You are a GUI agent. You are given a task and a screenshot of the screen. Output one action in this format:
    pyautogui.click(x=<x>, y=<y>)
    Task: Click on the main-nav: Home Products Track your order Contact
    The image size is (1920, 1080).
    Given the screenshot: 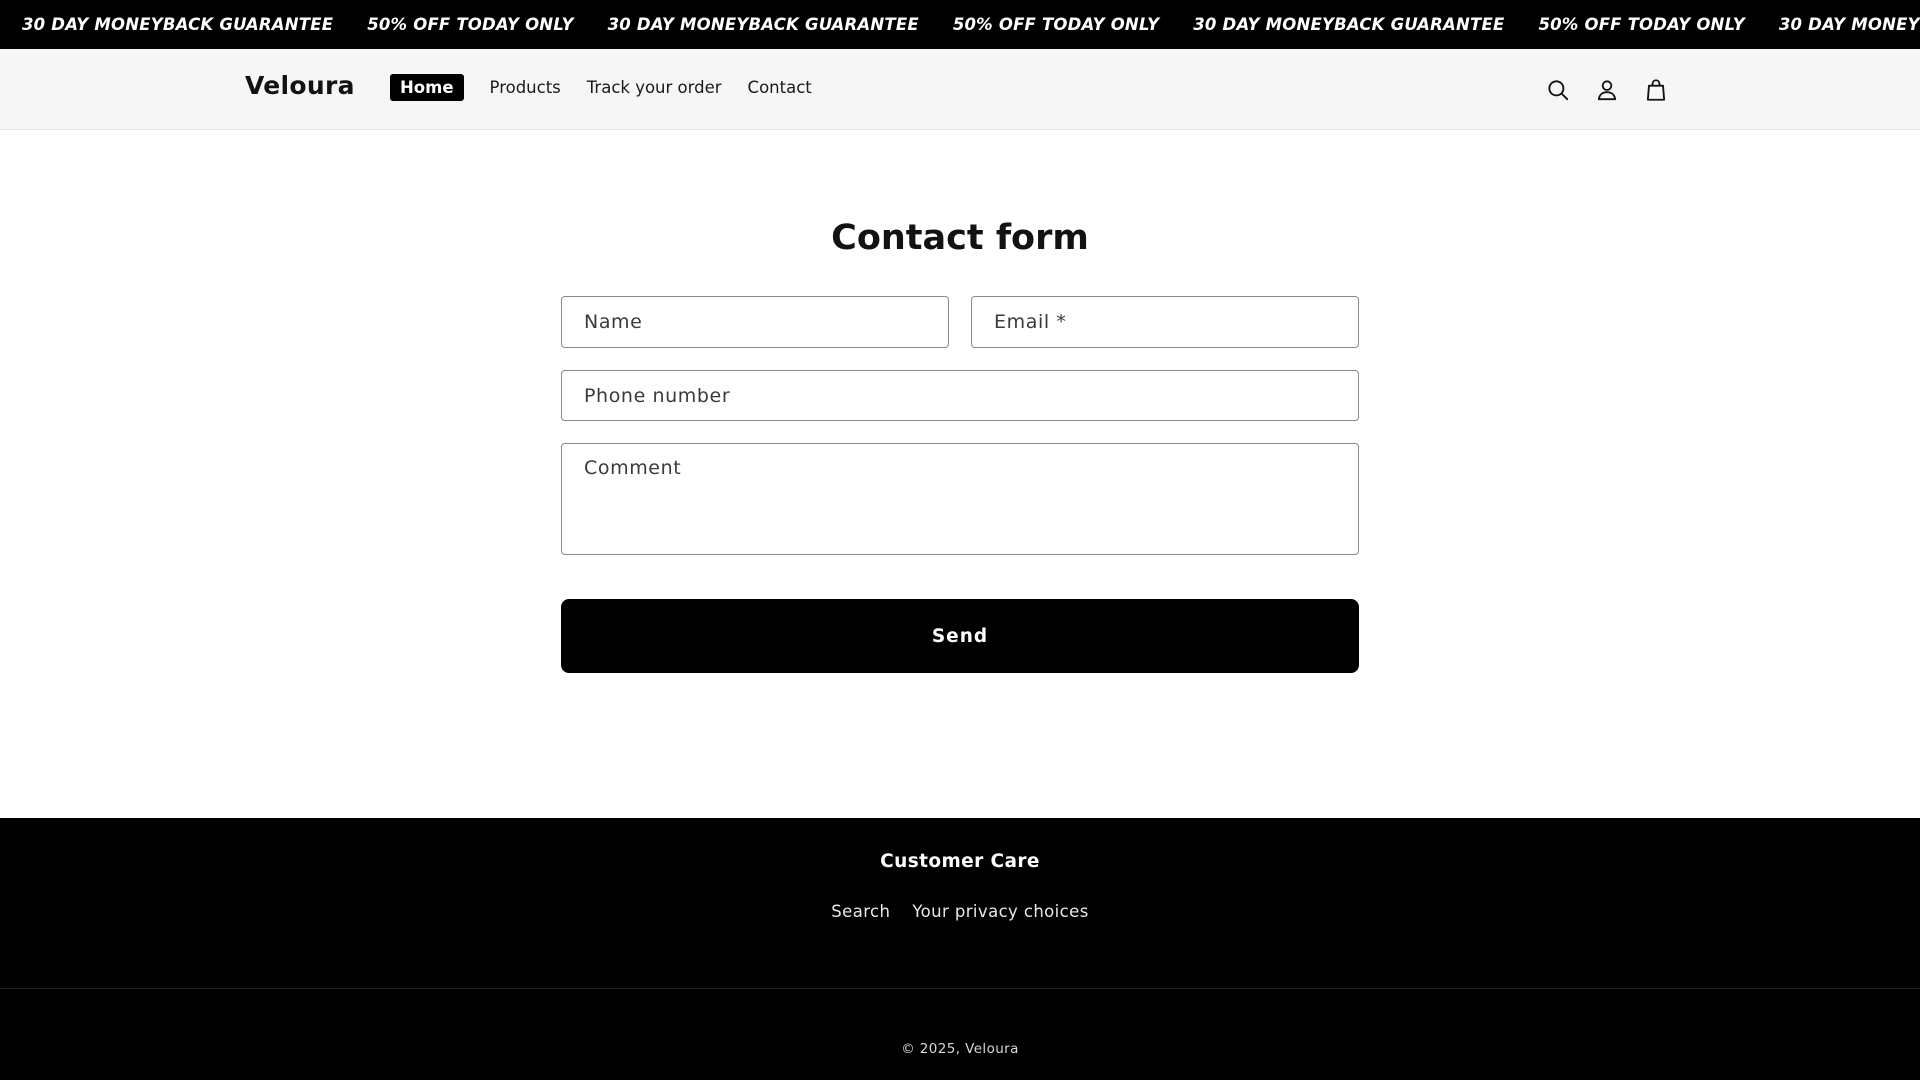 What is the action you would take?
    pyautogui.click(x=614, y=87)
    